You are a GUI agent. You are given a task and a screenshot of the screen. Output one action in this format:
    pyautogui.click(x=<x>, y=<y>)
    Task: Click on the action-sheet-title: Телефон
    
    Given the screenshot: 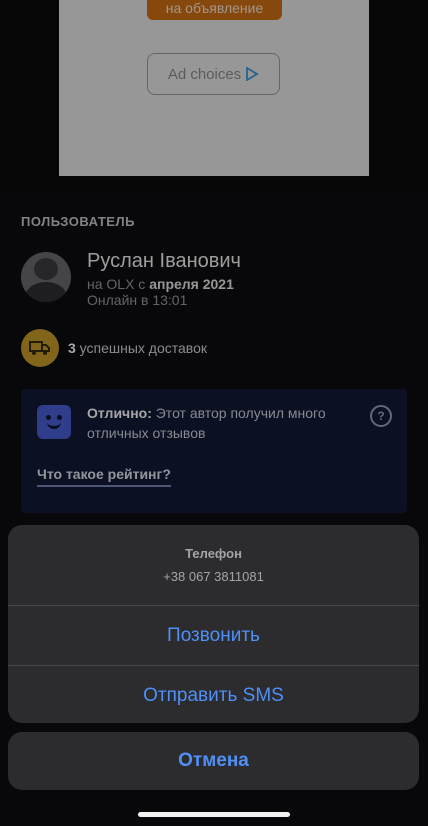 What is the action you would take?
    pyautogui.click(x=213, y=553)
    